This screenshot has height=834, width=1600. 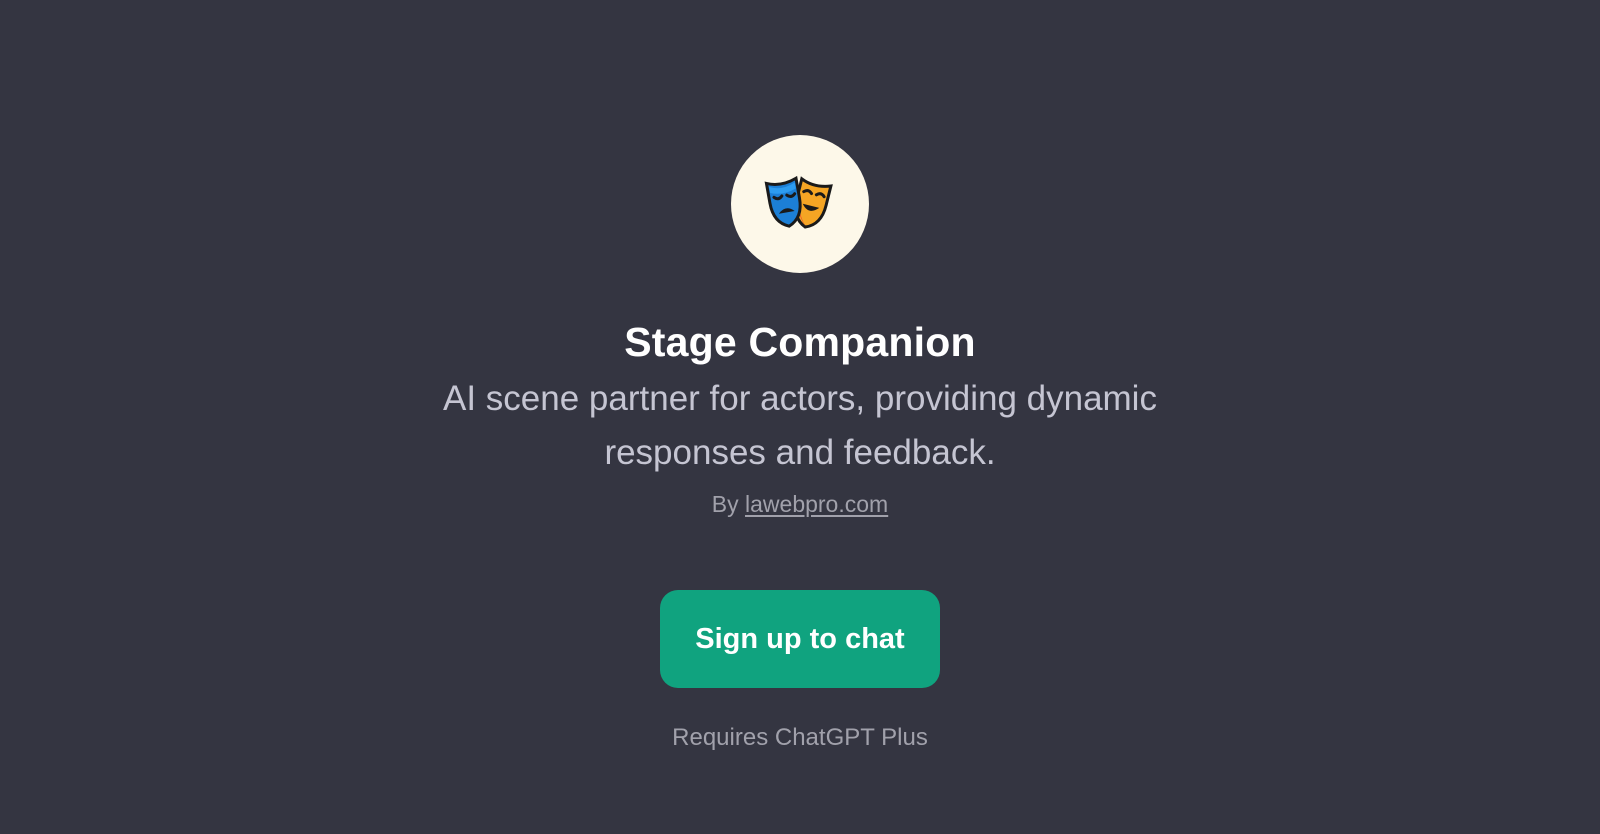 What do you see at coordinates (816, 504) in the screenshot?
I see `author-link: lawebpro.com` at bounding box center [816, 504].